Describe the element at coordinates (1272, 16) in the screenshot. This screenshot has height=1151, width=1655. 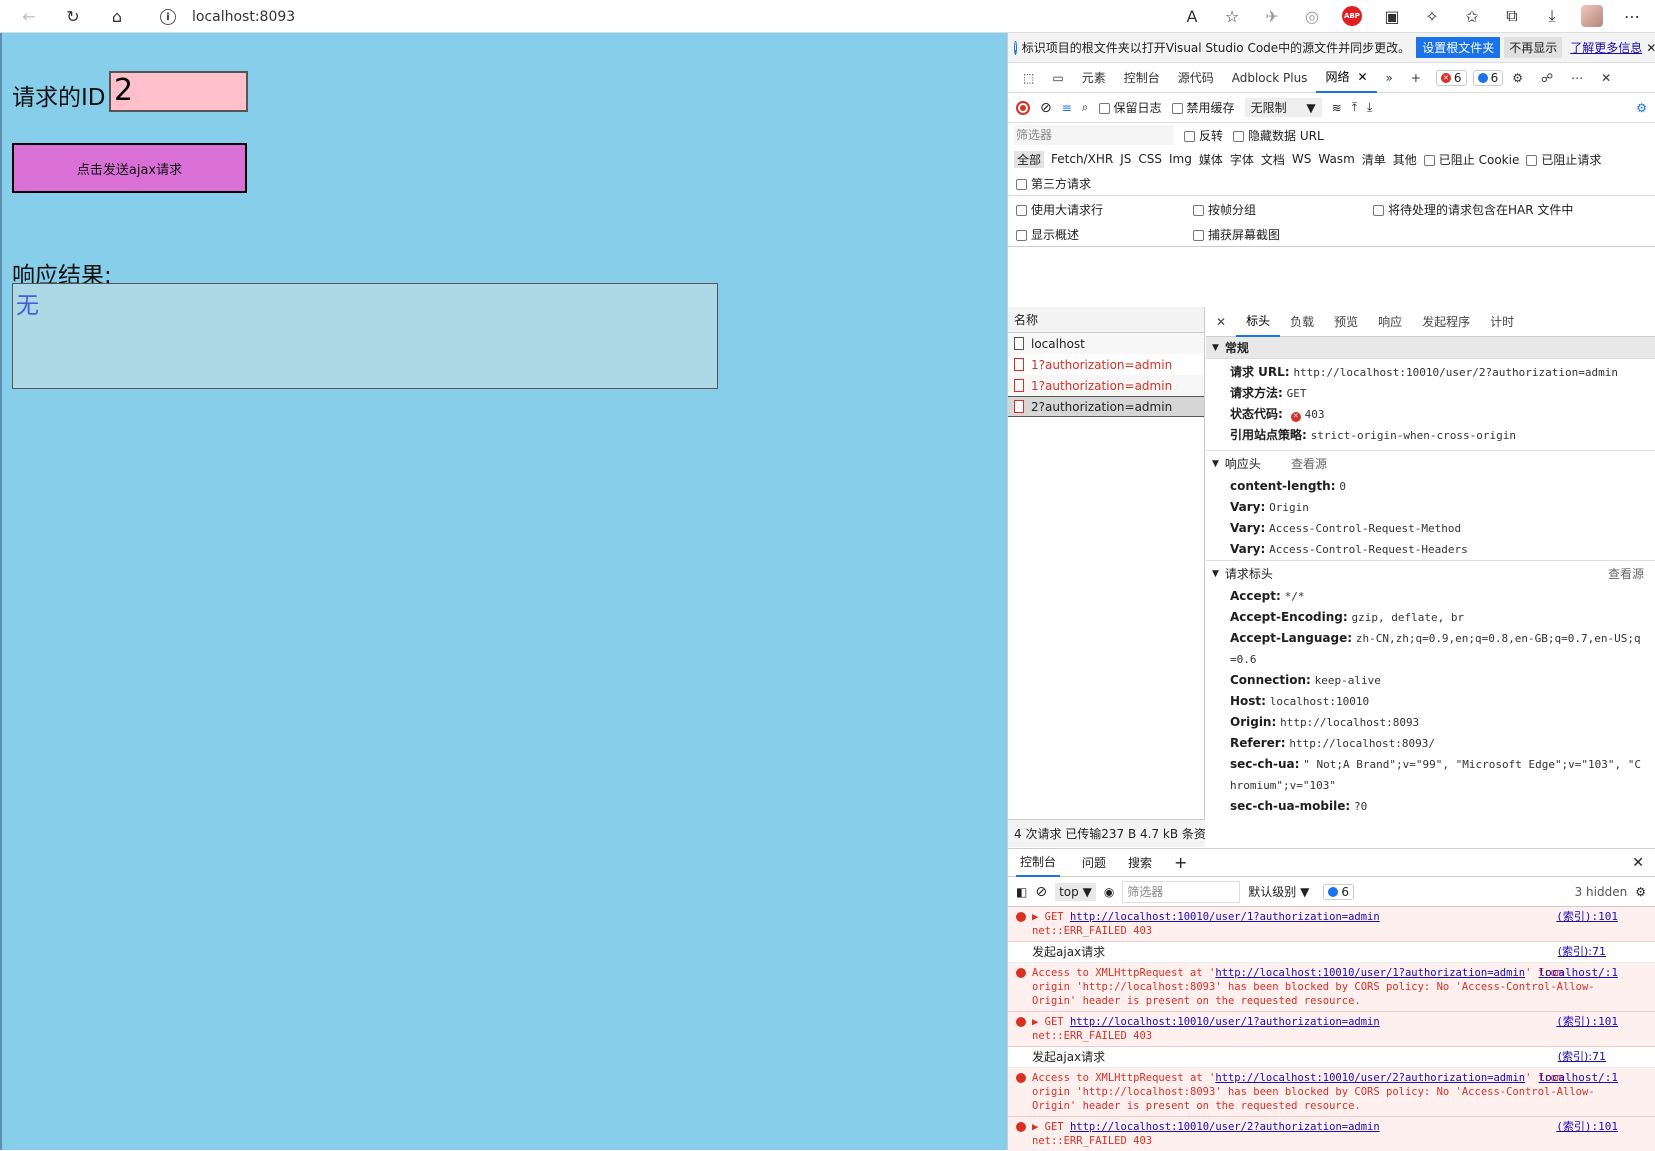
I see `extension-icon: ✈` at that location.